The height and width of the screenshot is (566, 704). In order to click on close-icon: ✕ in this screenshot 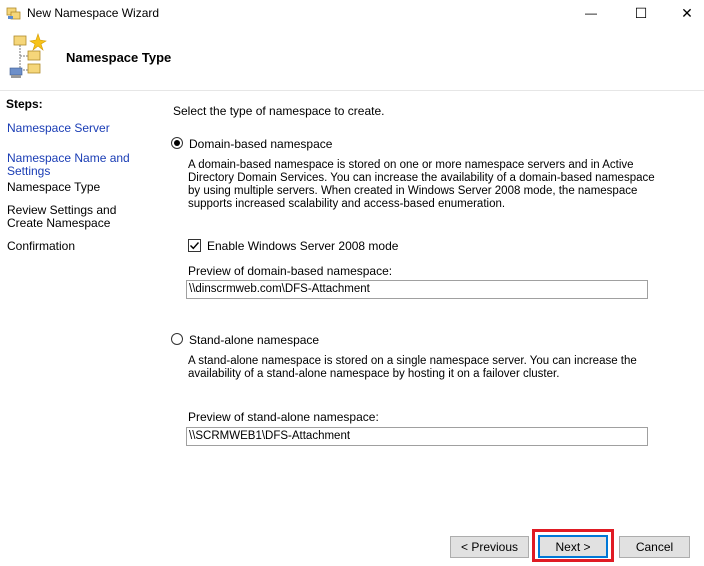, I will do `click(687, 12)`.